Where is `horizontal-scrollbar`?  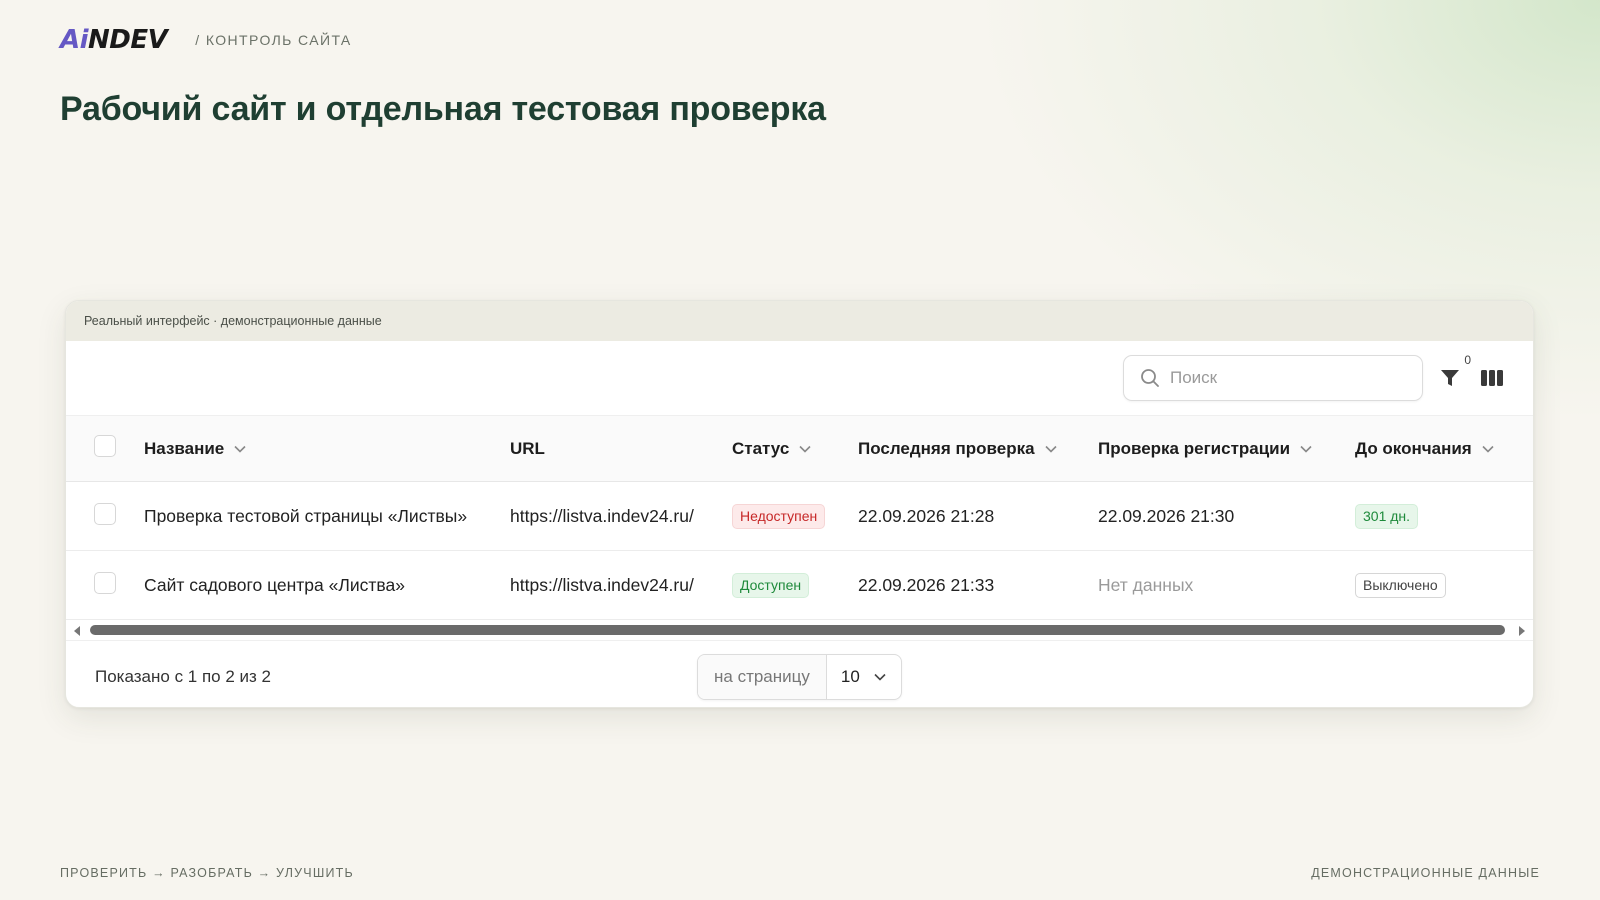
horizontal-scrollbar is located at coordinates (799, 630).